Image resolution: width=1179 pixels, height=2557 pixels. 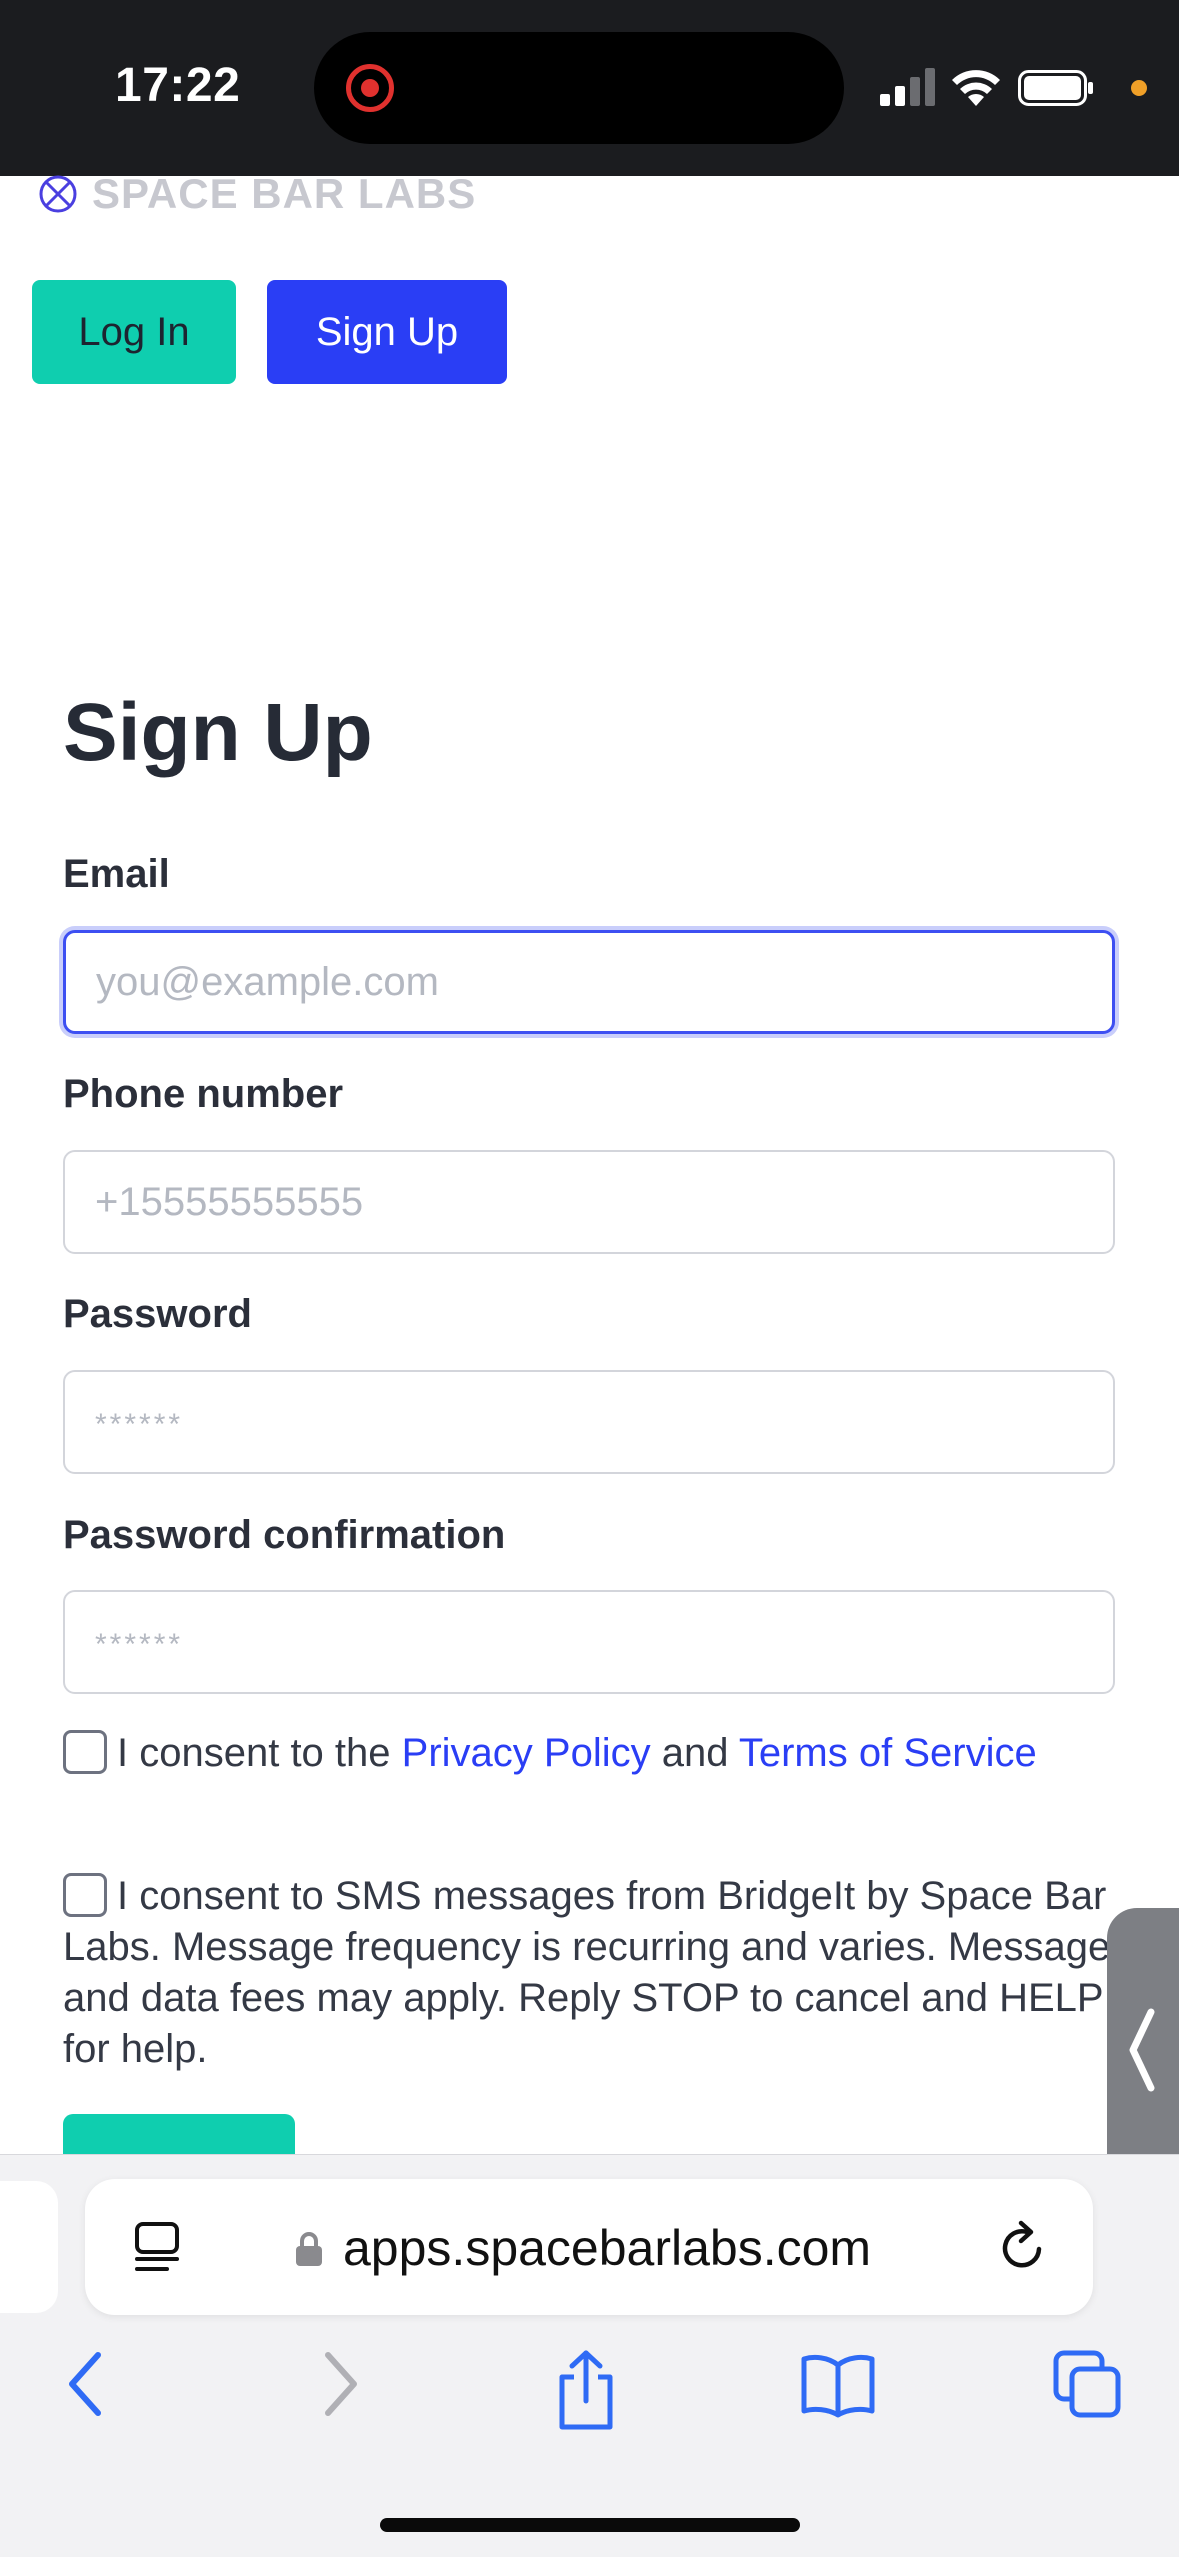 What do you see at coordinates (1055, 88) in the screenshot?
I see `battery-icon` at bounding box center [1055, 88].